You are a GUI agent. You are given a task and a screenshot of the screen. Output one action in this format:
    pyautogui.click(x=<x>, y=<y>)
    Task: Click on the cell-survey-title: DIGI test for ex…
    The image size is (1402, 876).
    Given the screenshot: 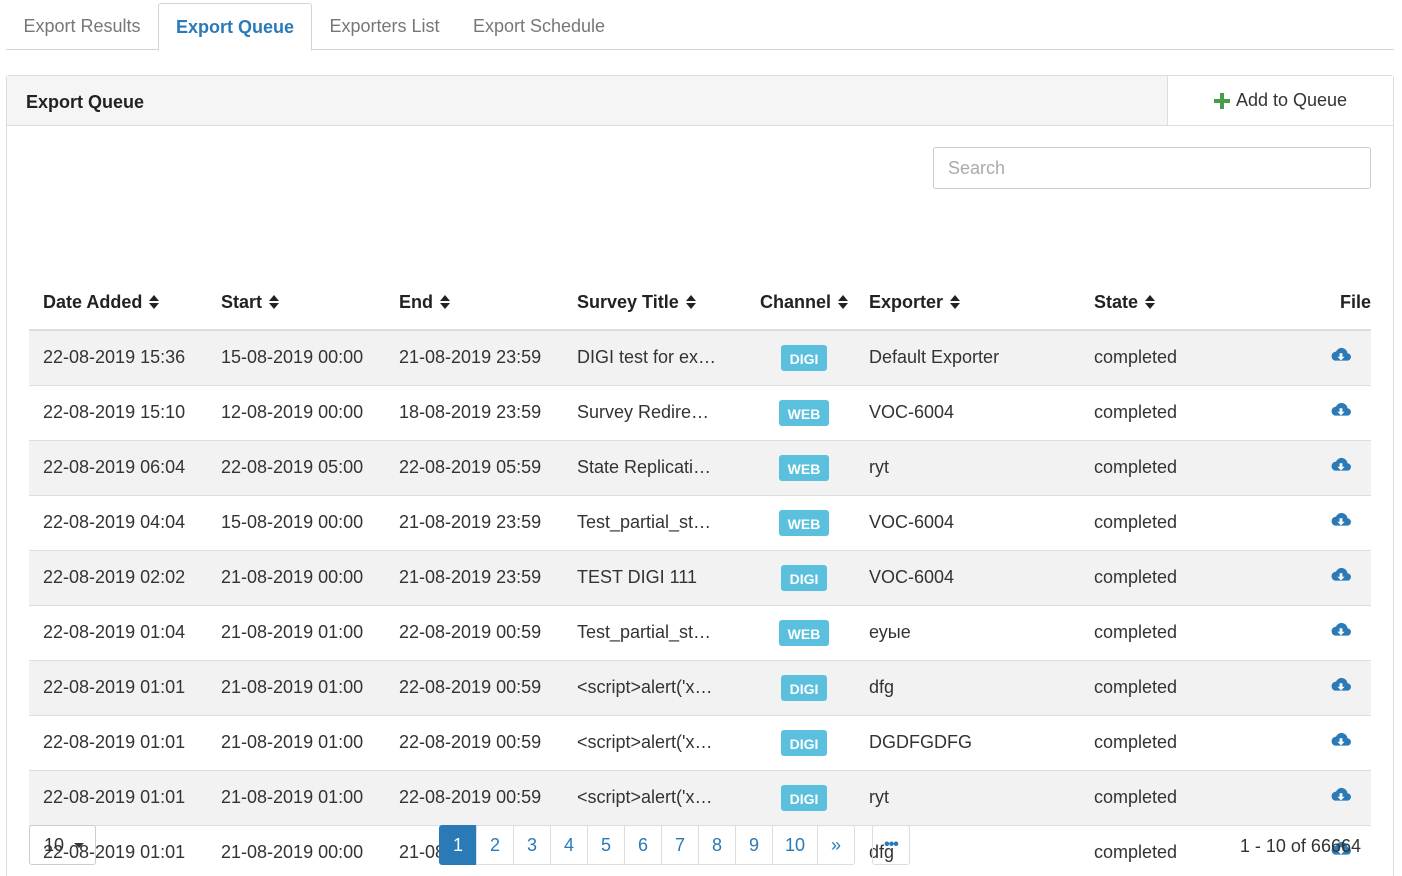 What is the action you would take?
    pyautogui.click(x=658, y=357)
    